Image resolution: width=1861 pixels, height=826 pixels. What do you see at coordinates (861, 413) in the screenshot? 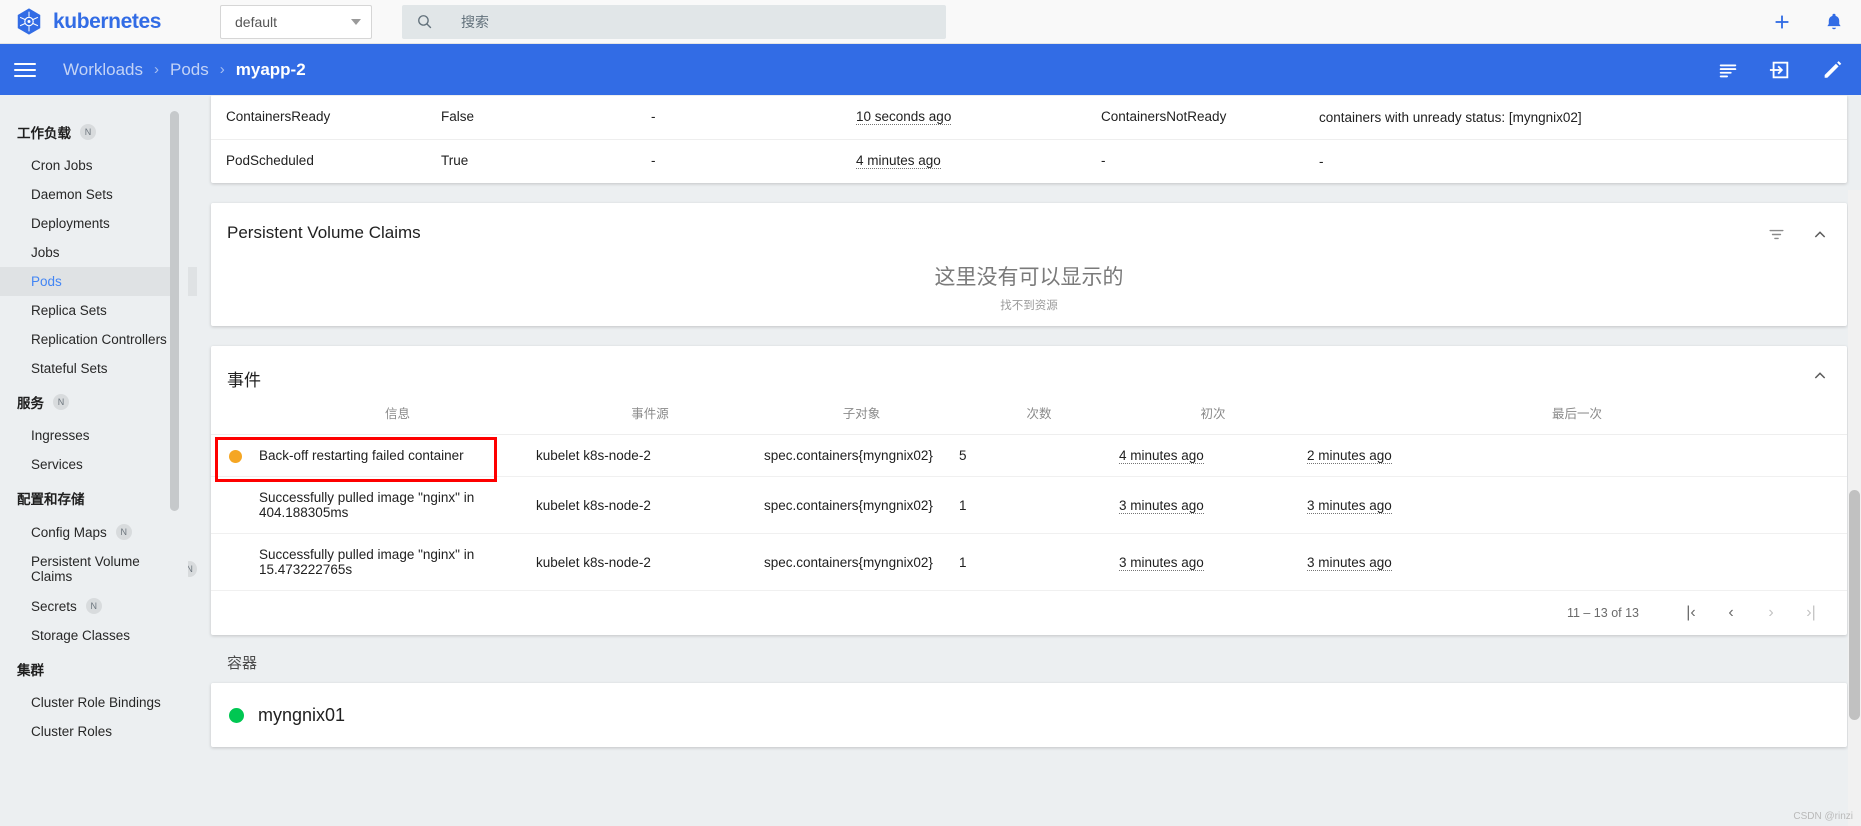
I see `events-column-header: 子对象` at bounding box center [861, 413].